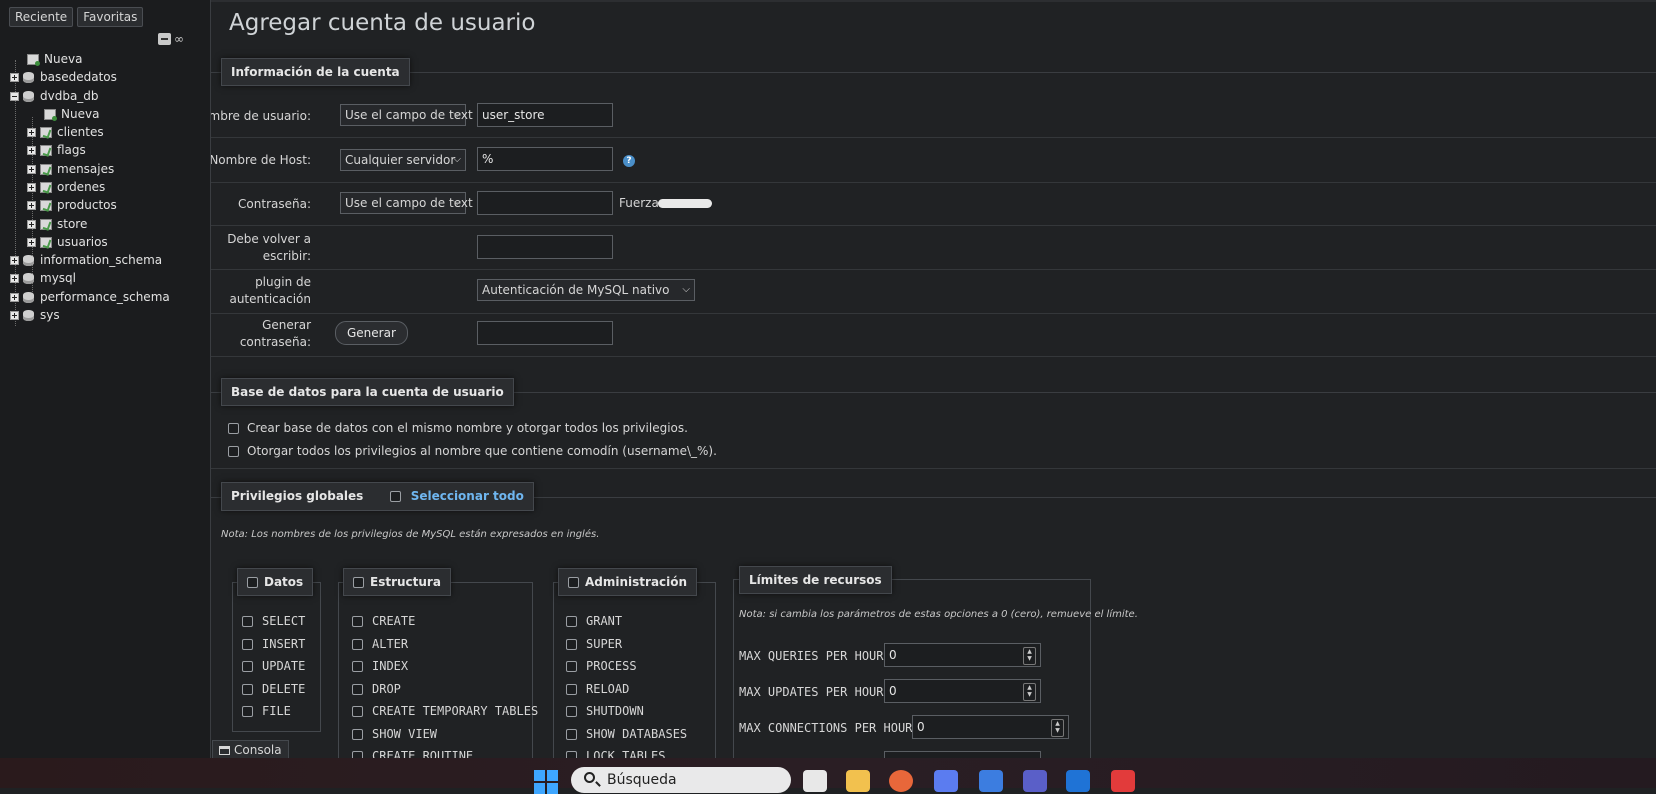  I want to click on retype-password-input, so click(545, 247).